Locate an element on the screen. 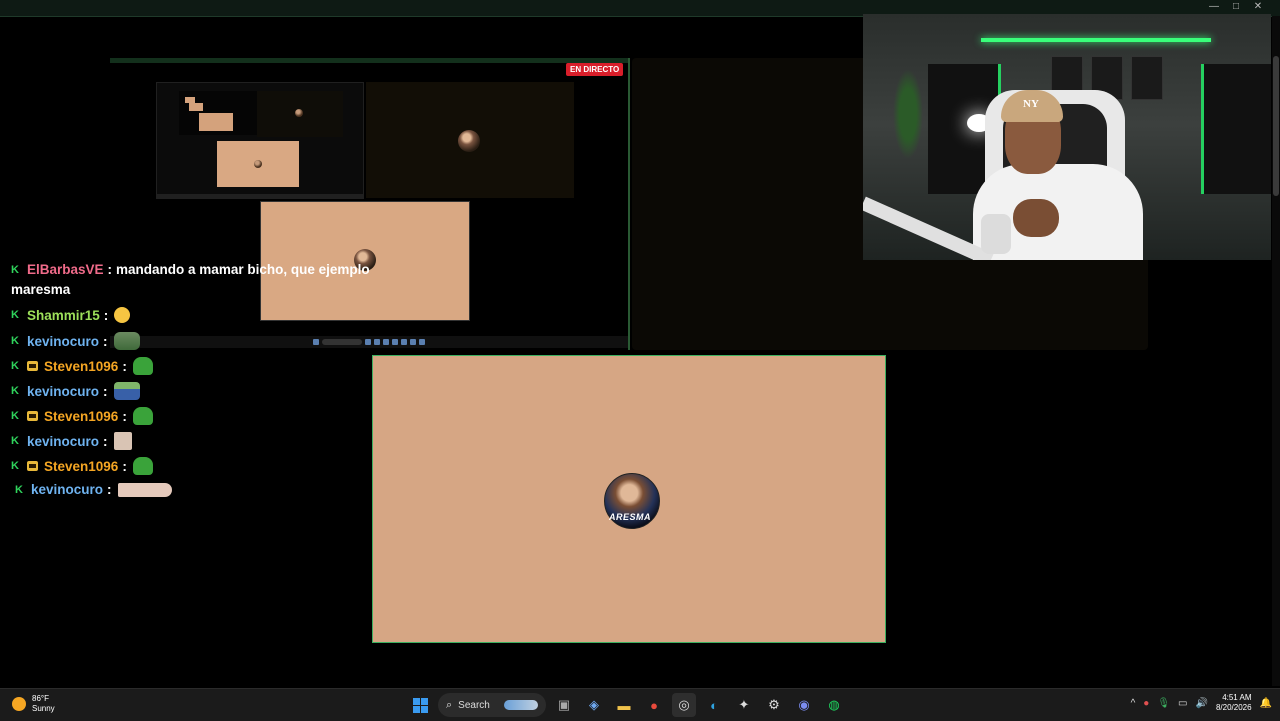 The width and height of the screenshot is (1280, 721). app-icon: ✦ is located at coordinates (744, 705).